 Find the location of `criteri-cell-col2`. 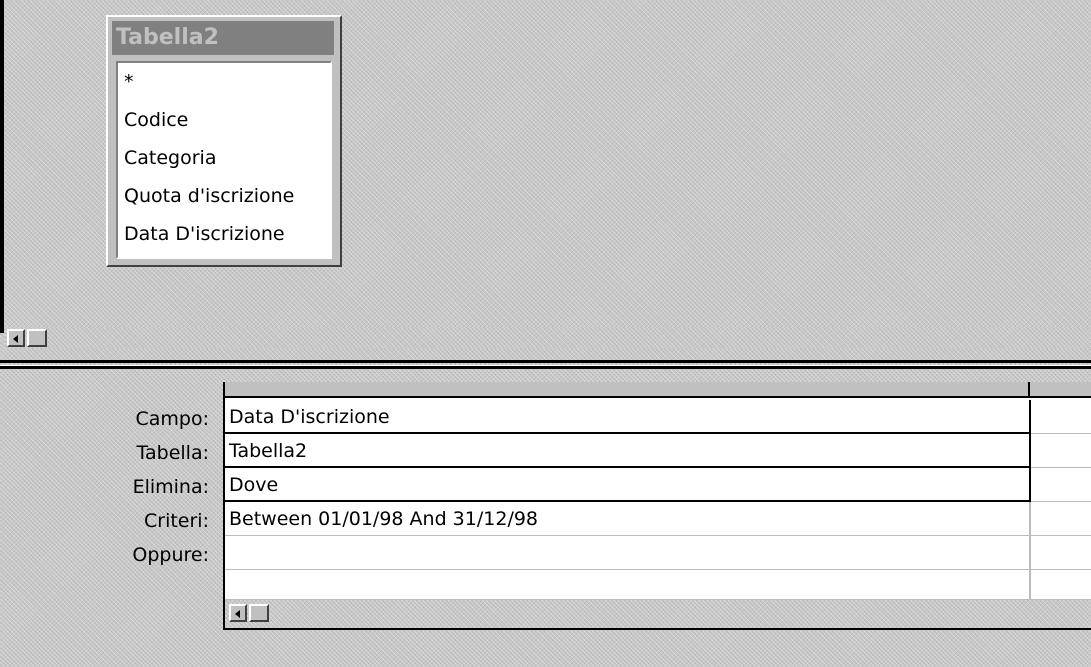

criteri-cell-col2 is located at coordinates (1061, 519).